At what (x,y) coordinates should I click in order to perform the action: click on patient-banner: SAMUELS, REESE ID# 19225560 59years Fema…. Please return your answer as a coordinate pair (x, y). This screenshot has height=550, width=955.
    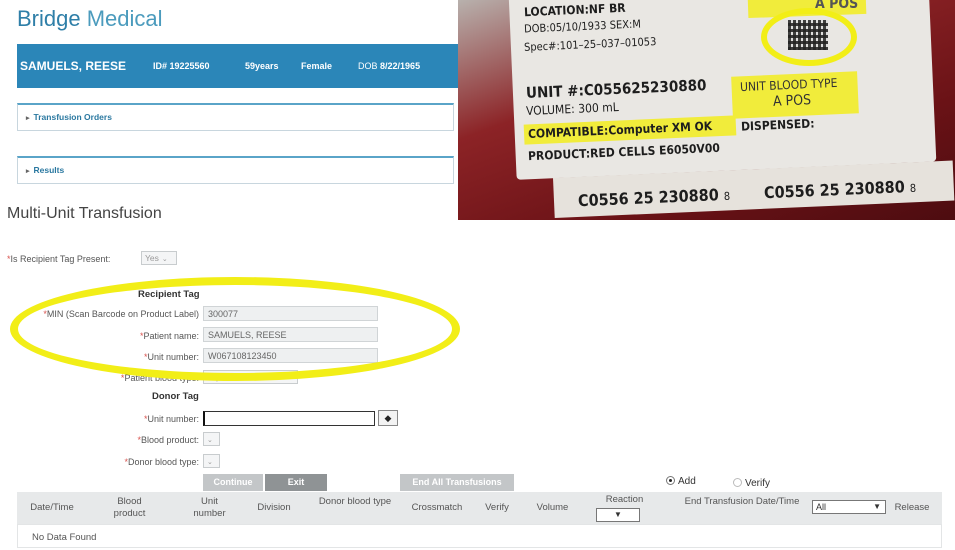
    Looking at the image, I should click on (242, 66).